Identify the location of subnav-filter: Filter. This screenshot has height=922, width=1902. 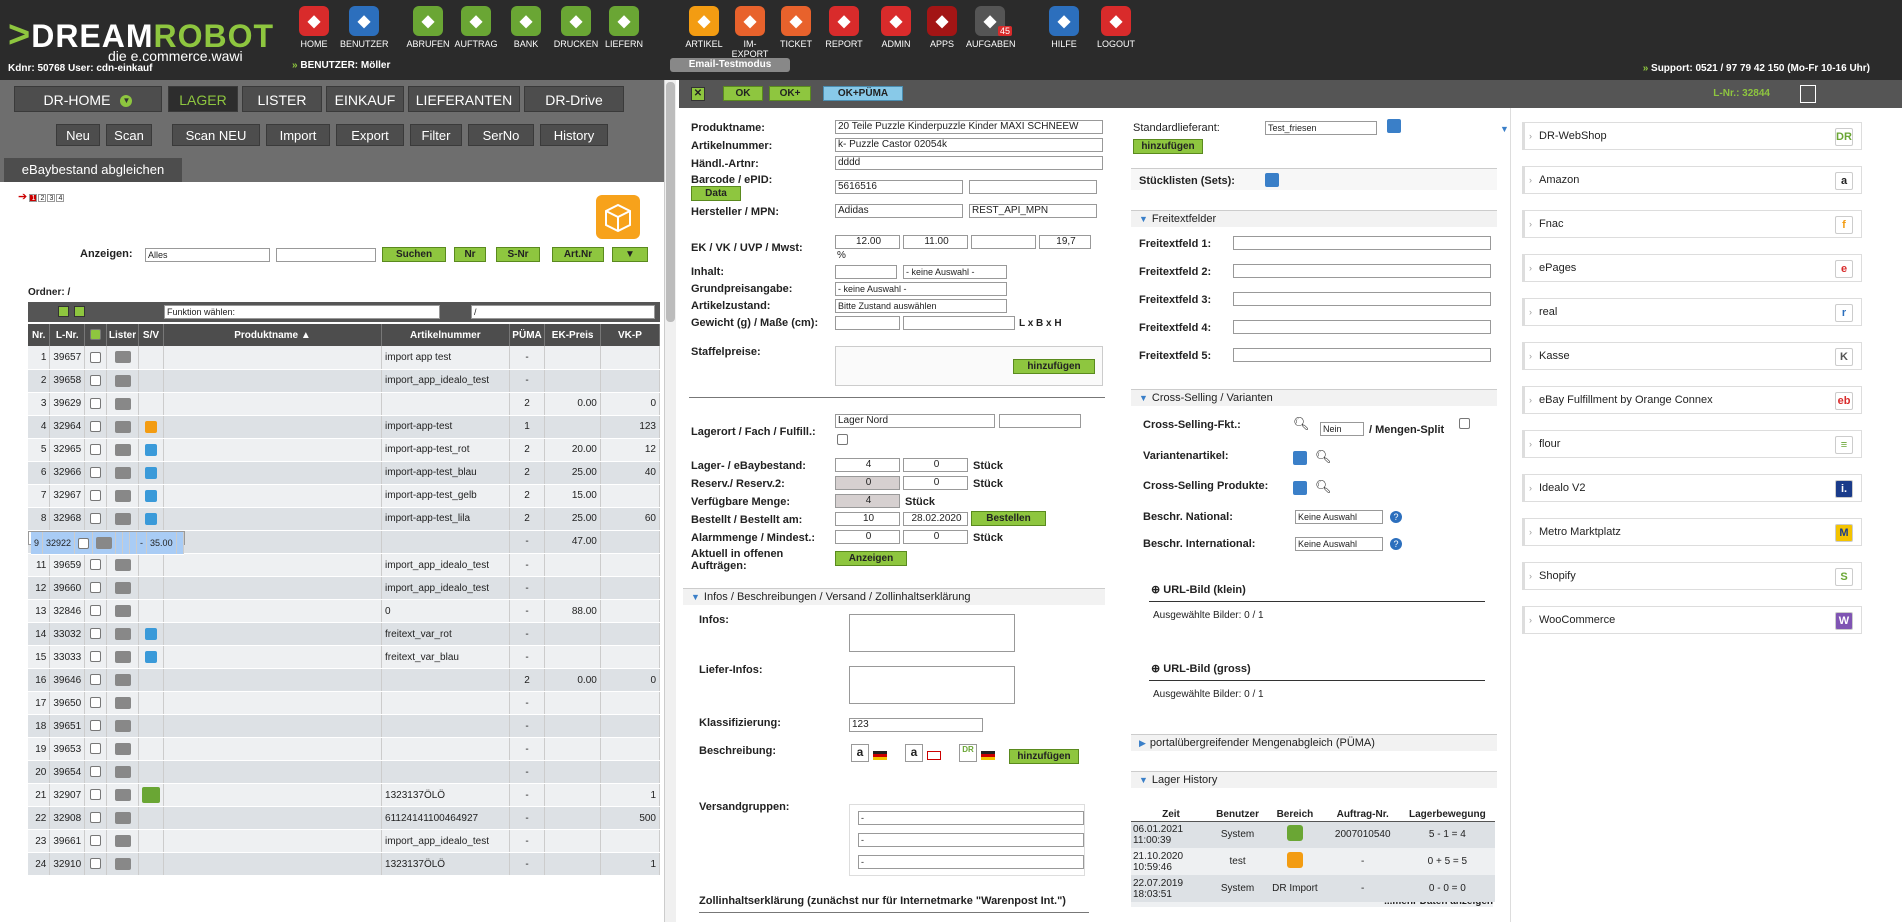
(436, 135).